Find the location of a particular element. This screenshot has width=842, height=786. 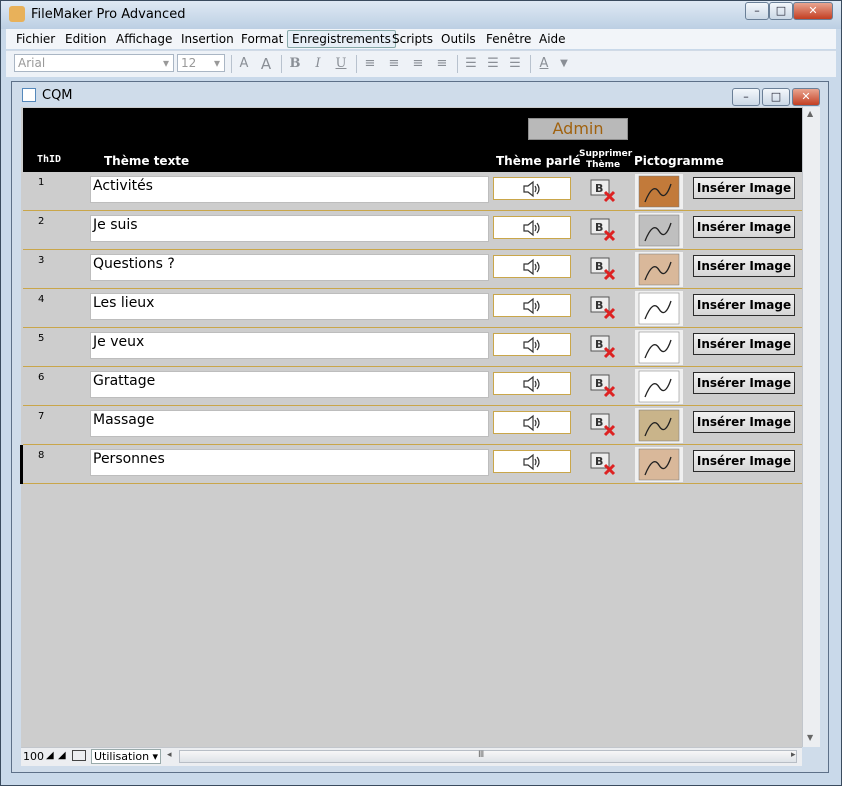

menu-fichier: Fichier is located at coordinates (35, 39).